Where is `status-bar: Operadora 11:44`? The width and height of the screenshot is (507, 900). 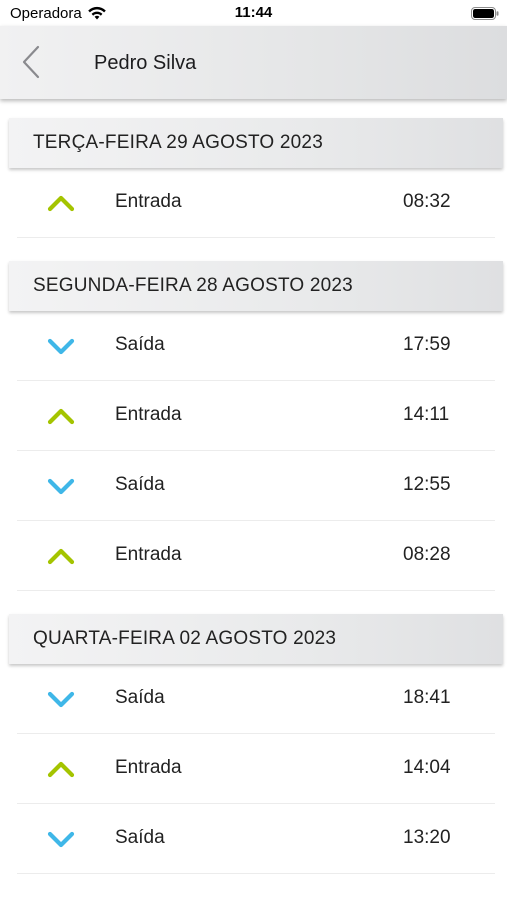 status-bar: Operadora 11:44 is located at coordinates (253, 13).